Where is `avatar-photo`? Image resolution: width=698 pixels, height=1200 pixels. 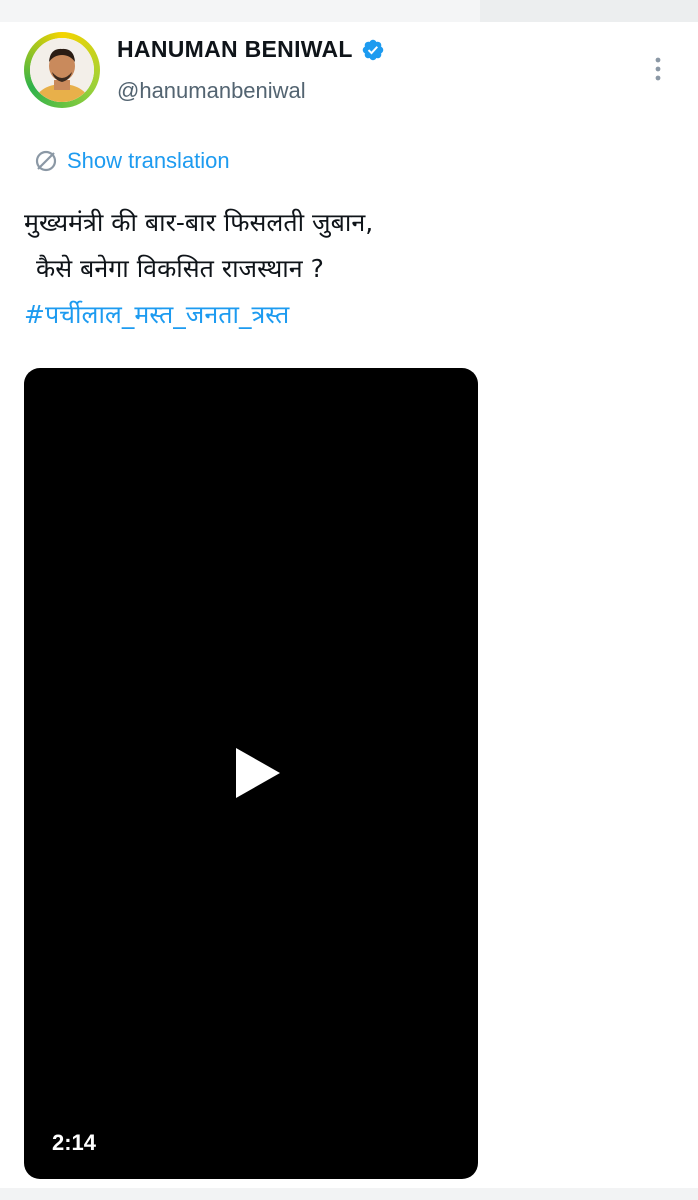
avatar-photo is located at coordinates (62, 70).